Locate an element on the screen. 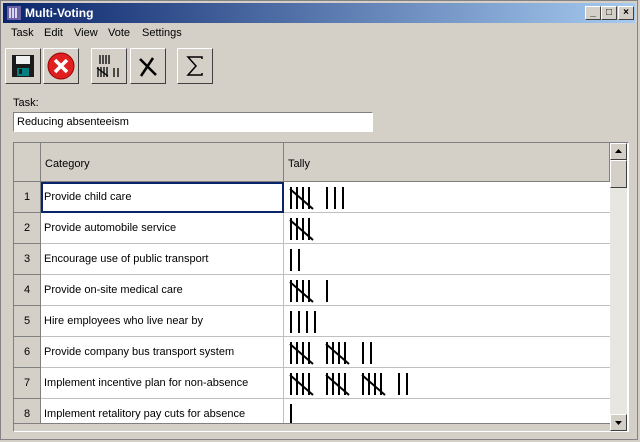  table-row: 1 Provide child care is located at coordinates (312, 197).